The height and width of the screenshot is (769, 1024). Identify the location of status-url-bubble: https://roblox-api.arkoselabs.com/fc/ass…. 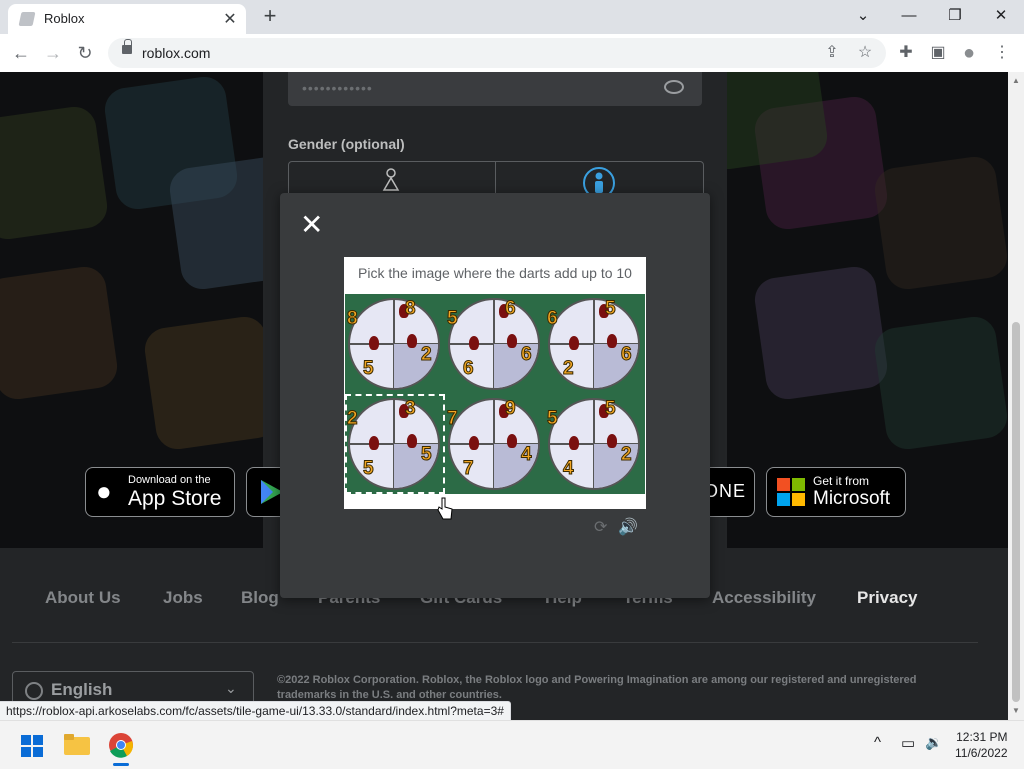
(255, 711).